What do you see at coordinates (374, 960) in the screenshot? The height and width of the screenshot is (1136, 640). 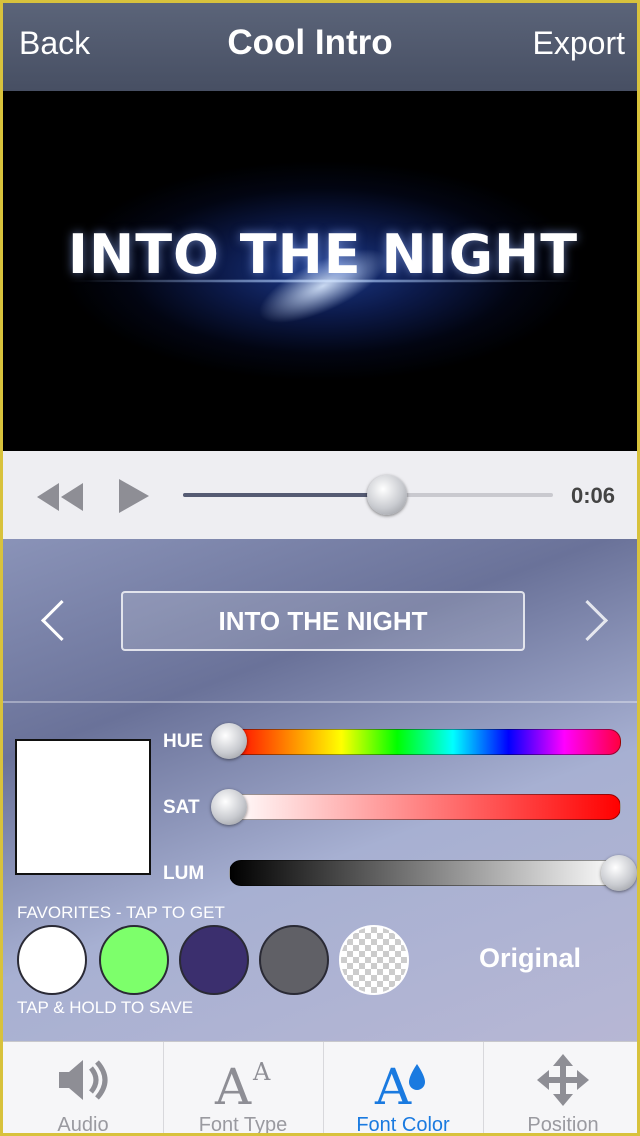 I see `favorite-color-empty` at bounding box center [374, 960].